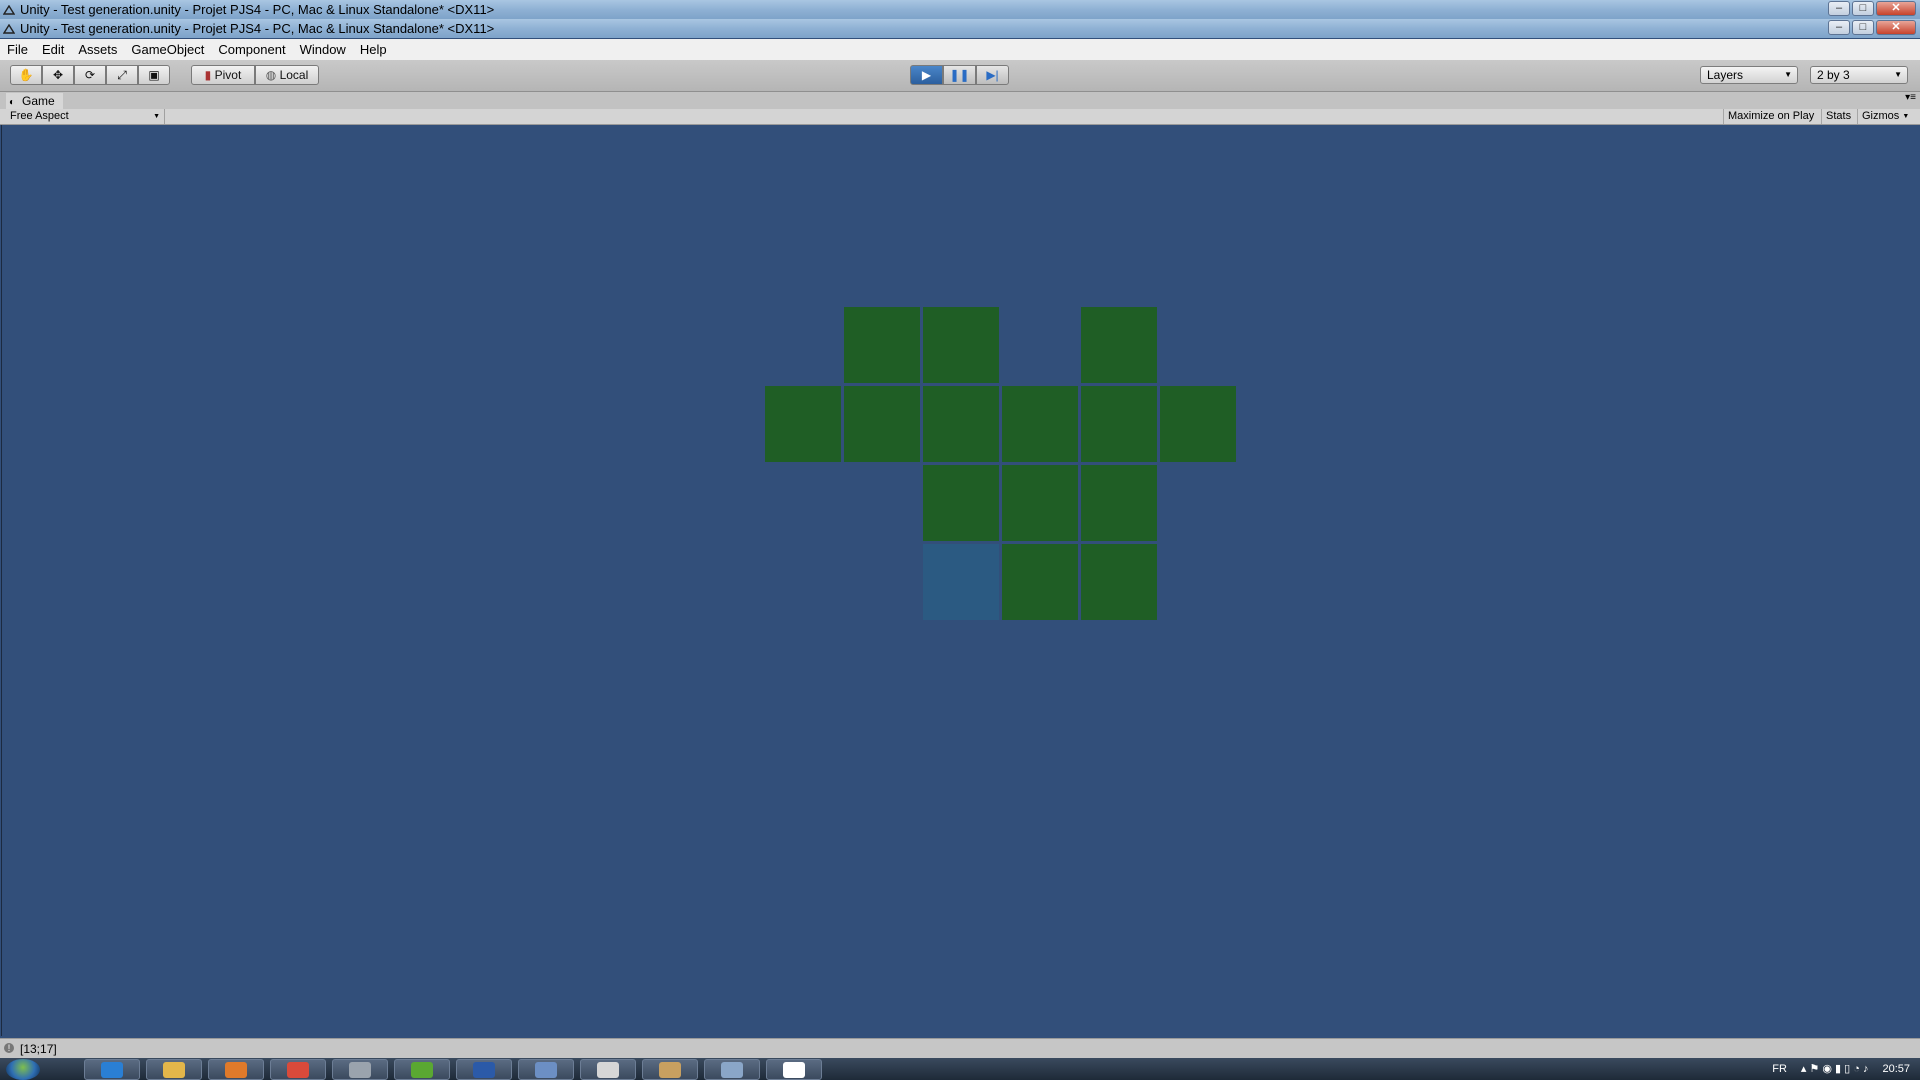 The width and height of the screenshot is (1920, 1080). I want to click on taskbar-app-explorer, so click(174, 1069).